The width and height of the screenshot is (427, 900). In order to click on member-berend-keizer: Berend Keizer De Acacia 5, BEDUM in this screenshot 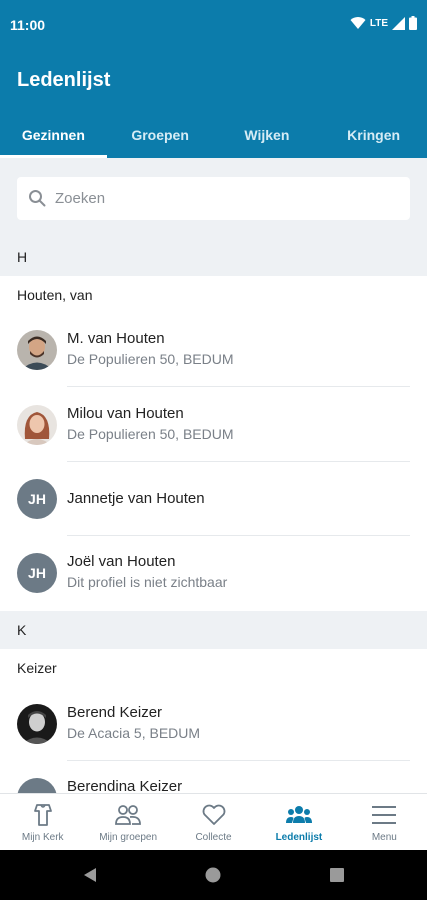, I will do `click(213, 724)`.